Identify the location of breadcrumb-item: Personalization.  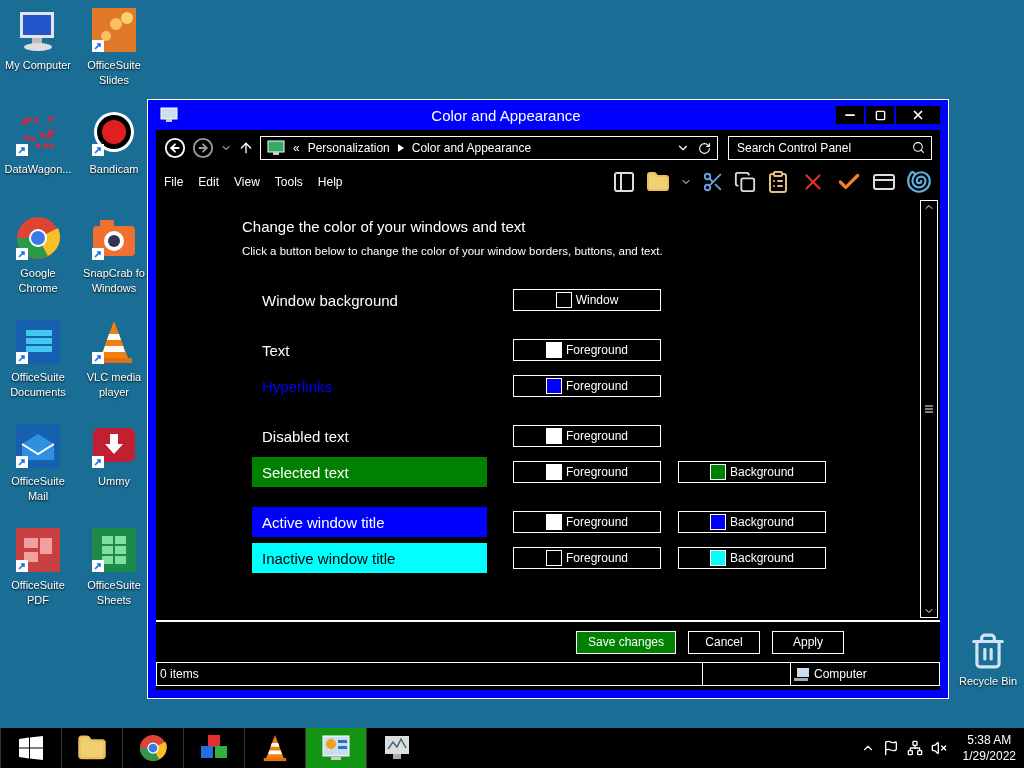
(348, 148).